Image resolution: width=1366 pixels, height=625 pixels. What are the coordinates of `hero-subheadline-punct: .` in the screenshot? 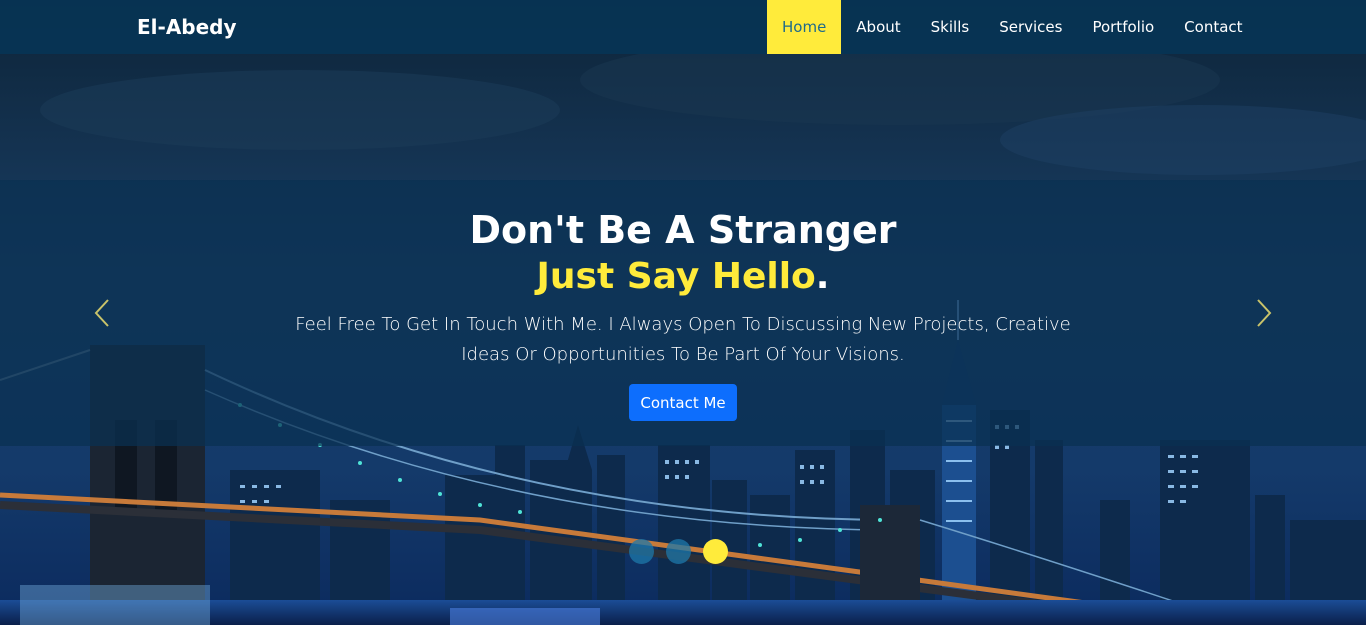 It's located at (822, 276).